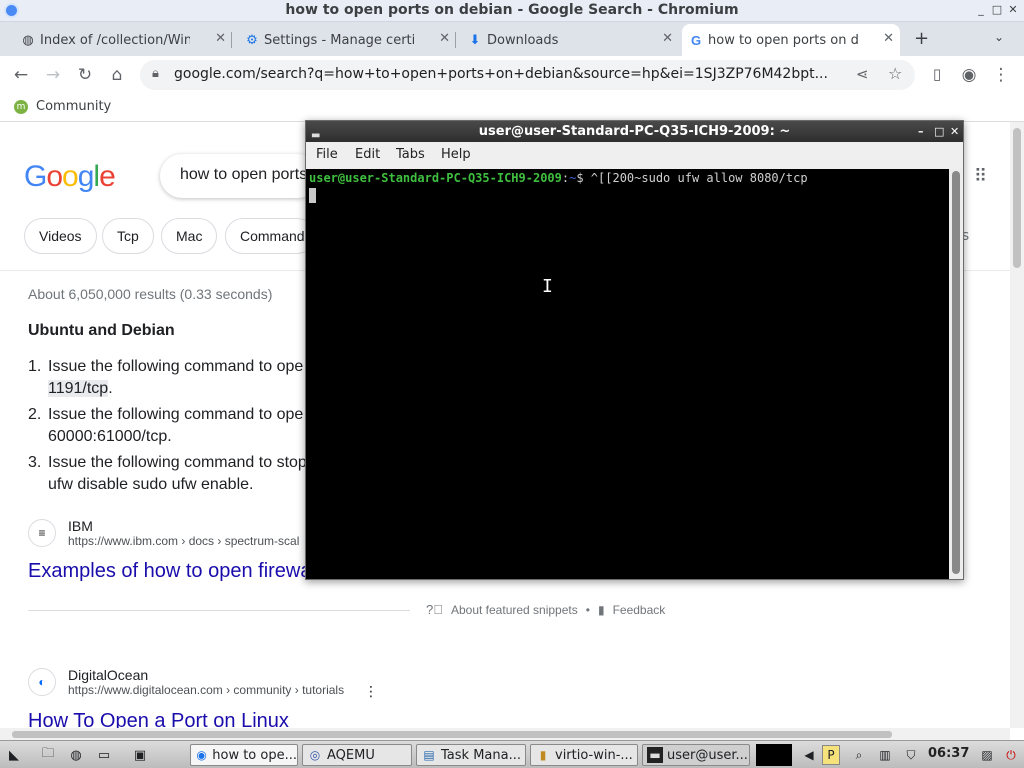  Describe the element at coordinates (76, 755) in the screenshot. I see `browser-launcher-icon: ◍` at that location.